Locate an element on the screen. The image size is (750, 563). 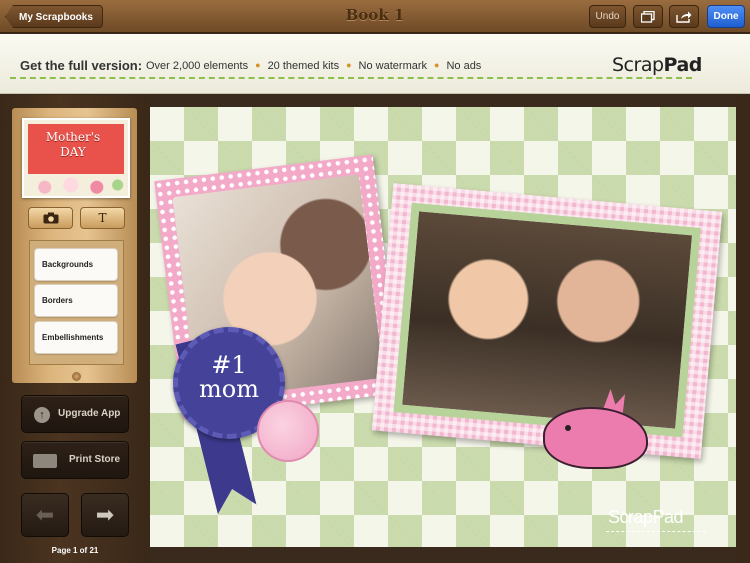
backgrounds-button: Backgrounds is located at coordinates (76, 264).